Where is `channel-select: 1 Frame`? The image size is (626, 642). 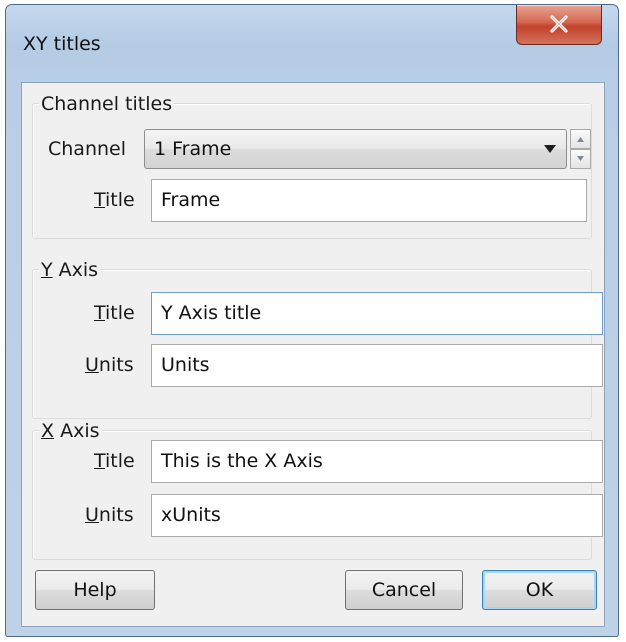
channel-select: 1 Frame is located at coordinates (355, 149).